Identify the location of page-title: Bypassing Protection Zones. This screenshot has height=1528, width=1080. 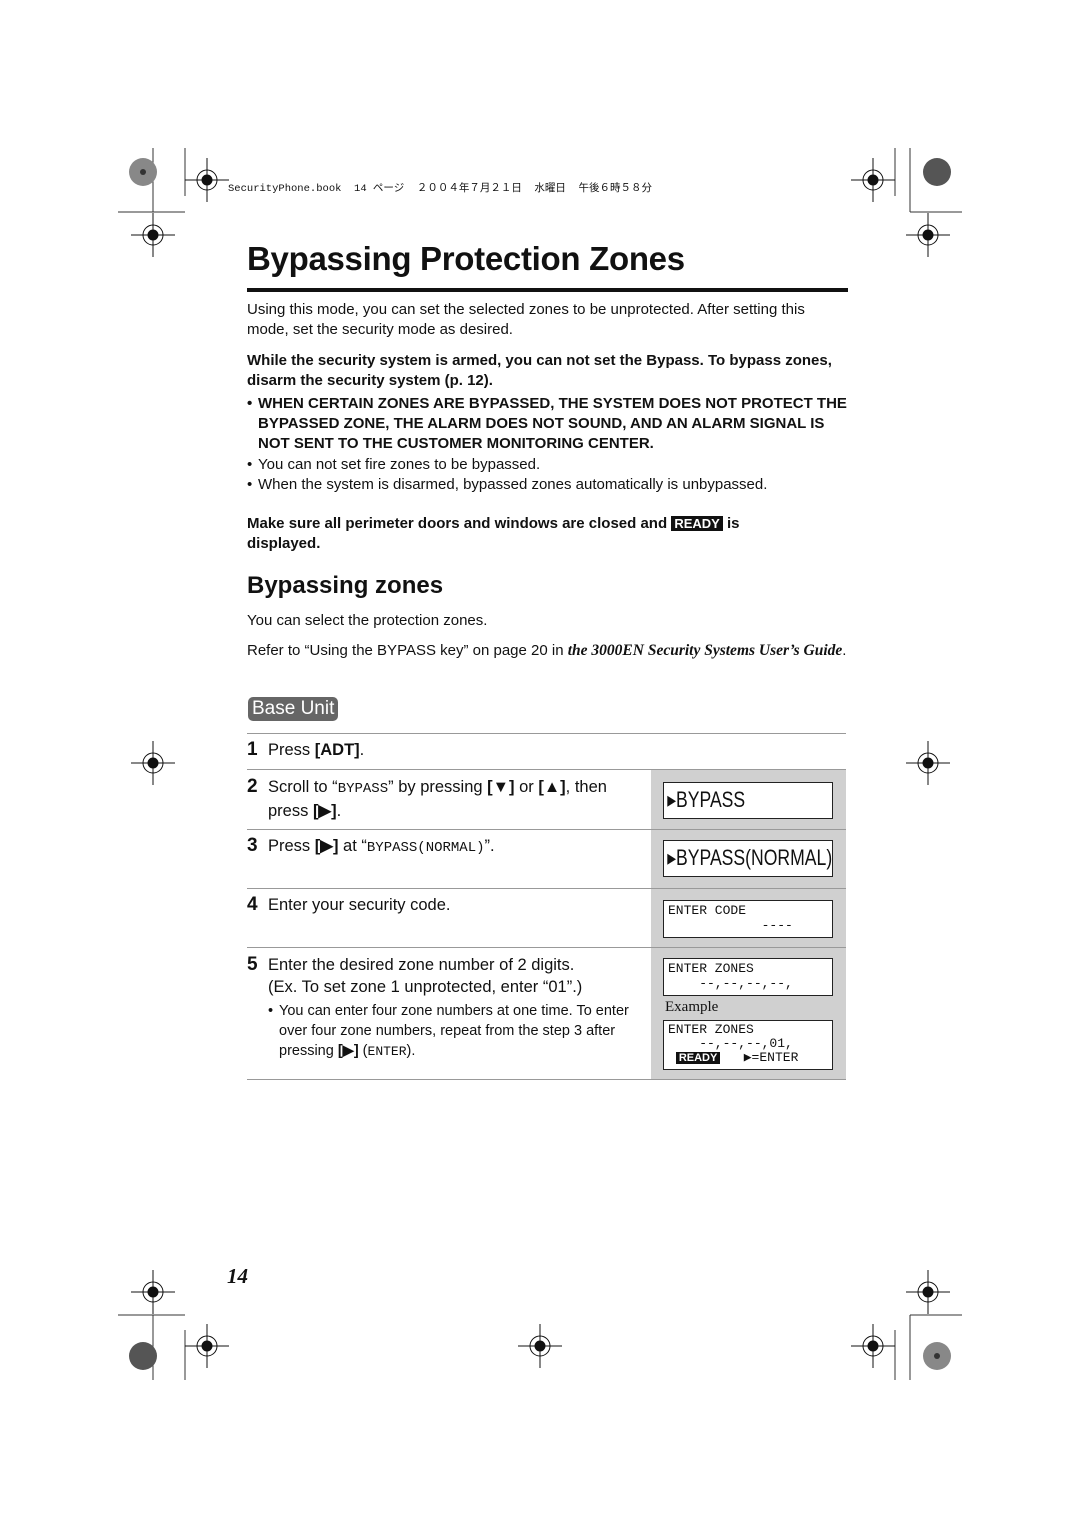
(466, 258).